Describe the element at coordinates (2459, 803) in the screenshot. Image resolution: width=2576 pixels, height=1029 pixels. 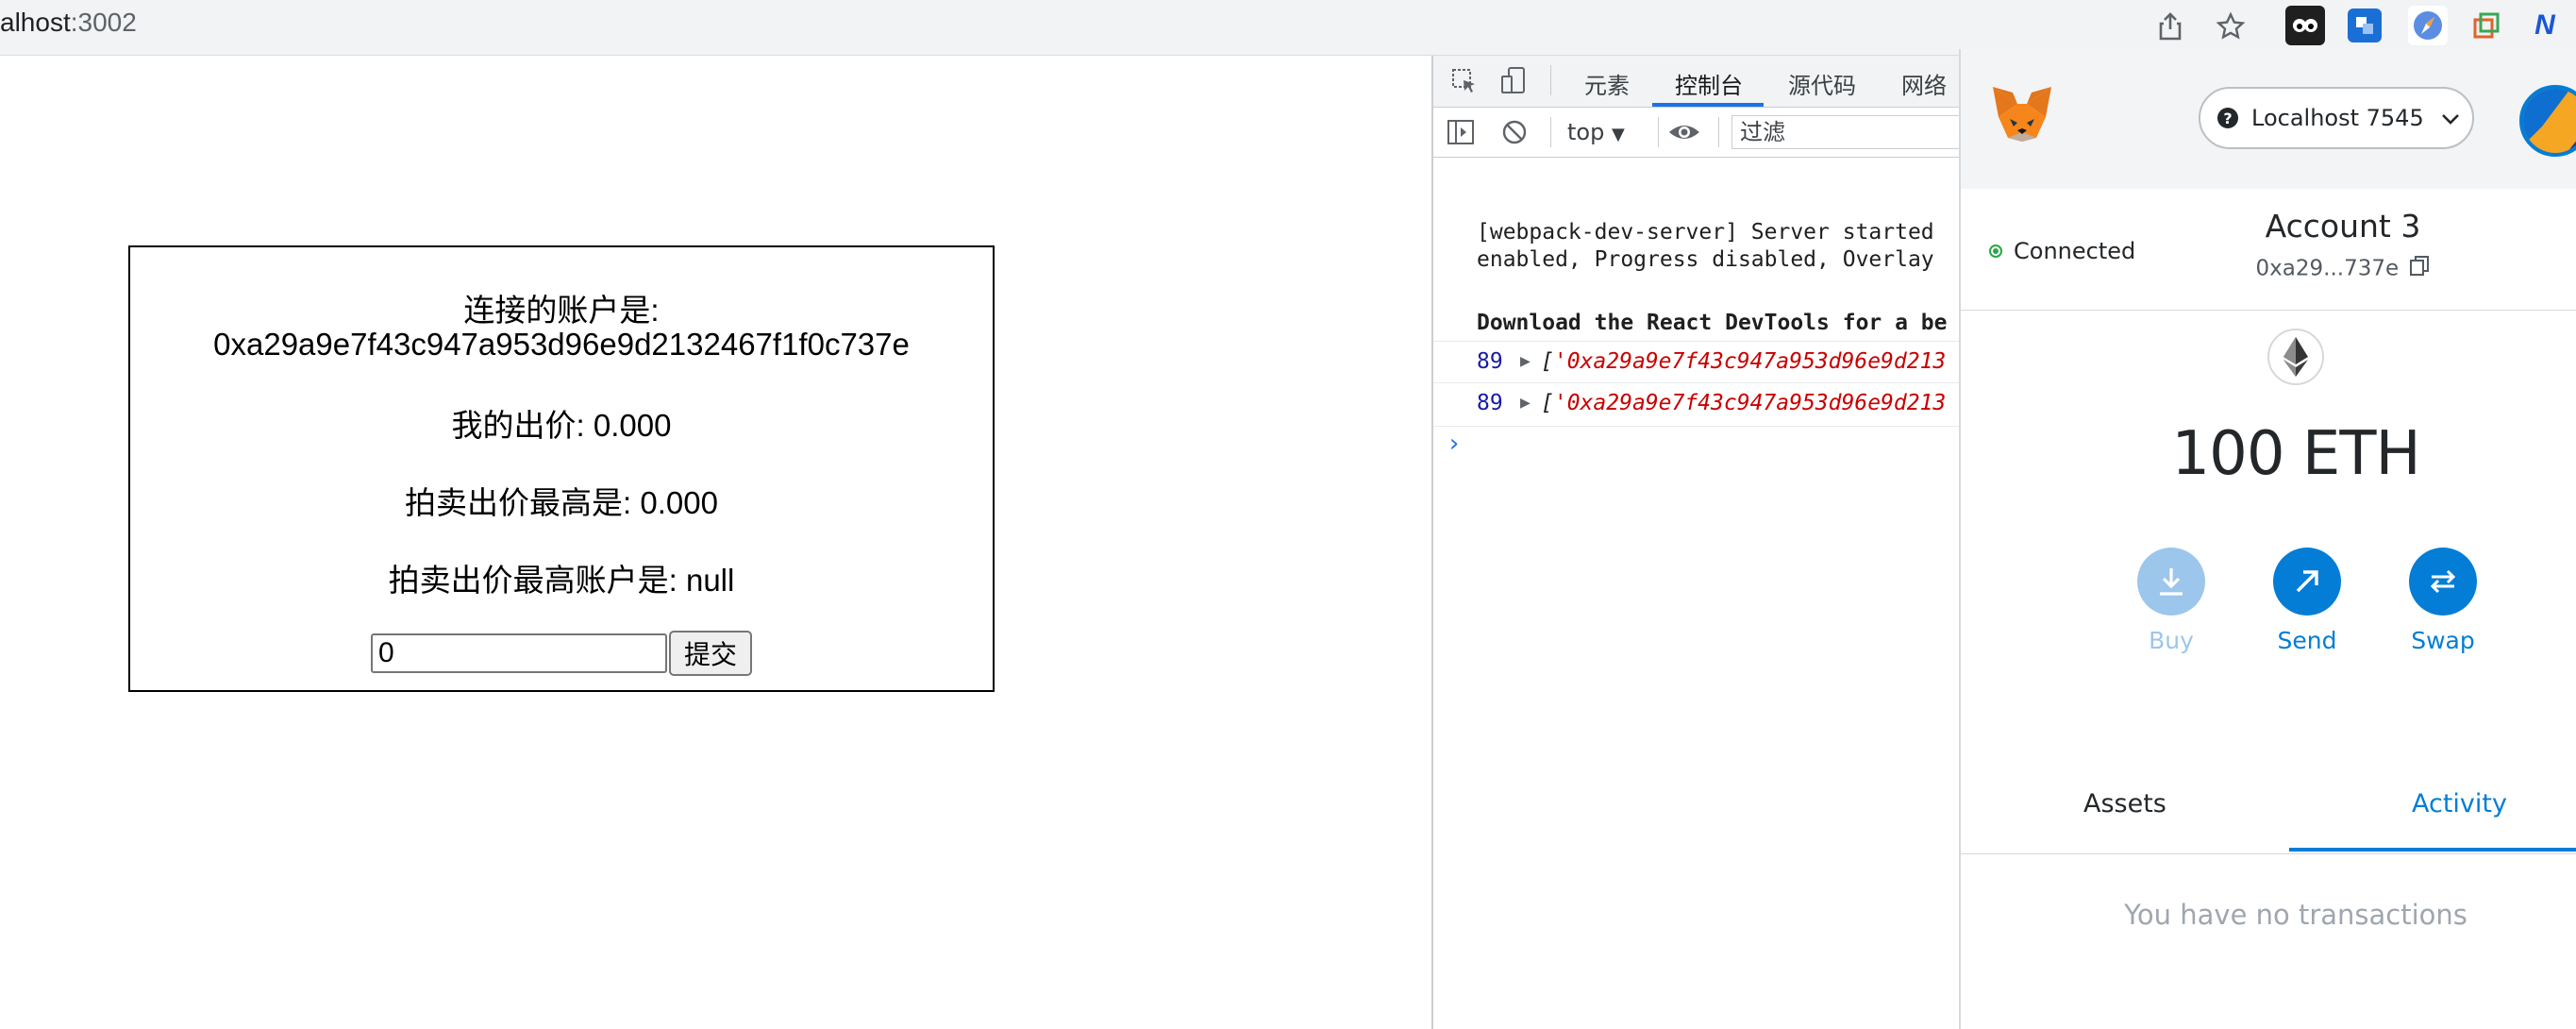
I see `tab-activity: Activity` at that location.